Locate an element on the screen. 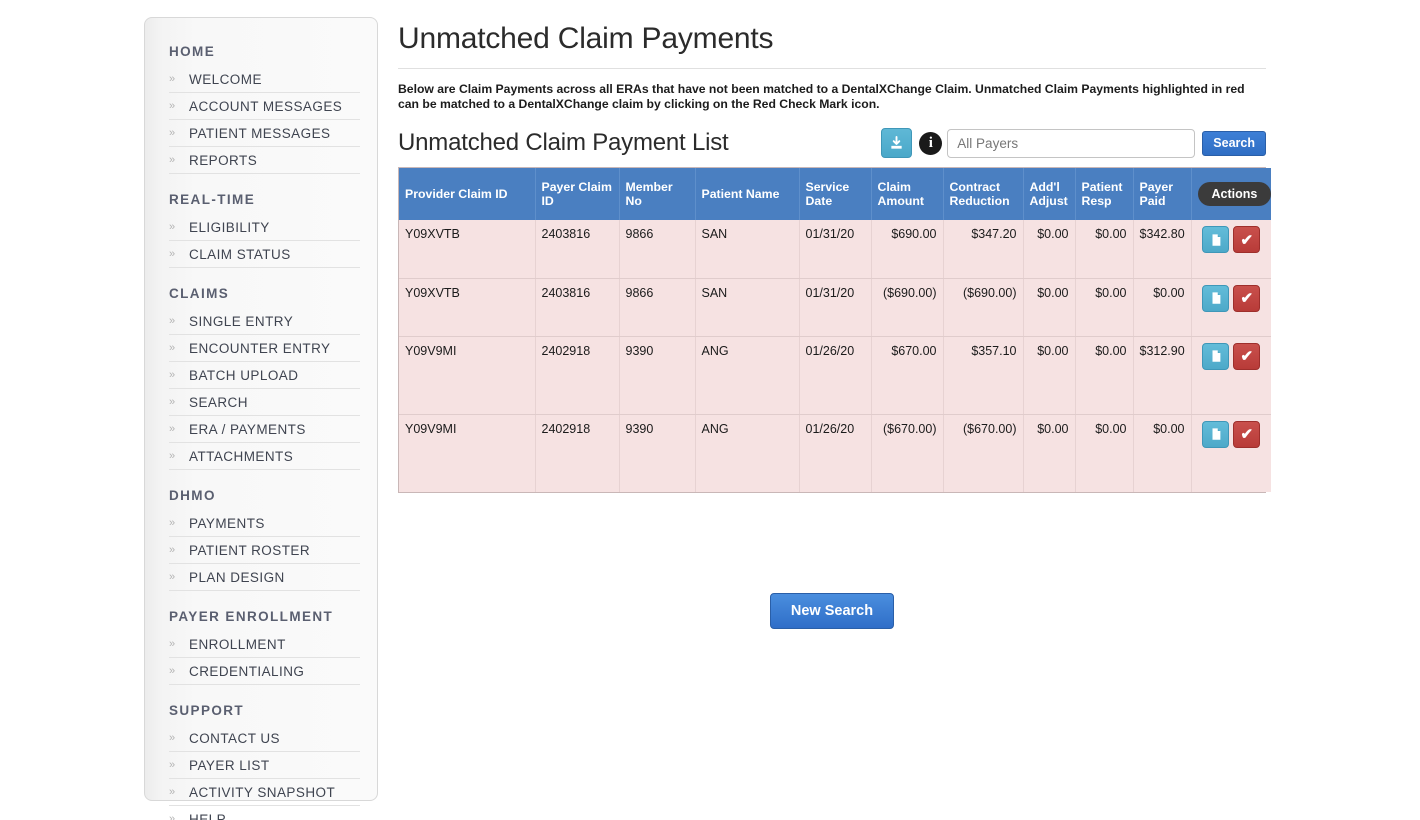 The height and width of the screenshot is (820, 1420). column-header-actions: Actions is located at coordinates (1231, 194).